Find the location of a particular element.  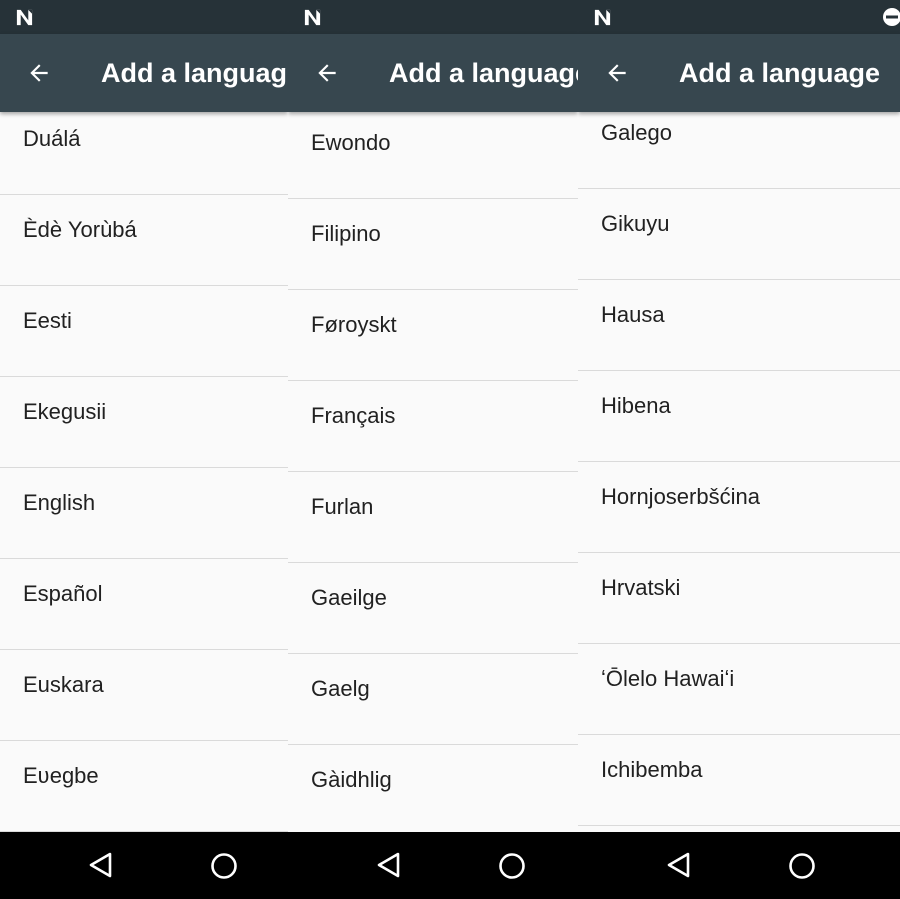

language-label: Euskara is located at coordinates (63, 684).